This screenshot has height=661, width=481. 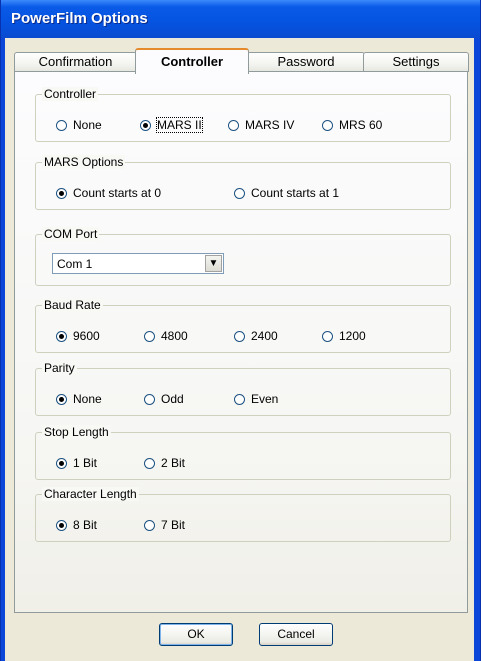 I want to click on tab-password: Password, so click(x=306, y=62).